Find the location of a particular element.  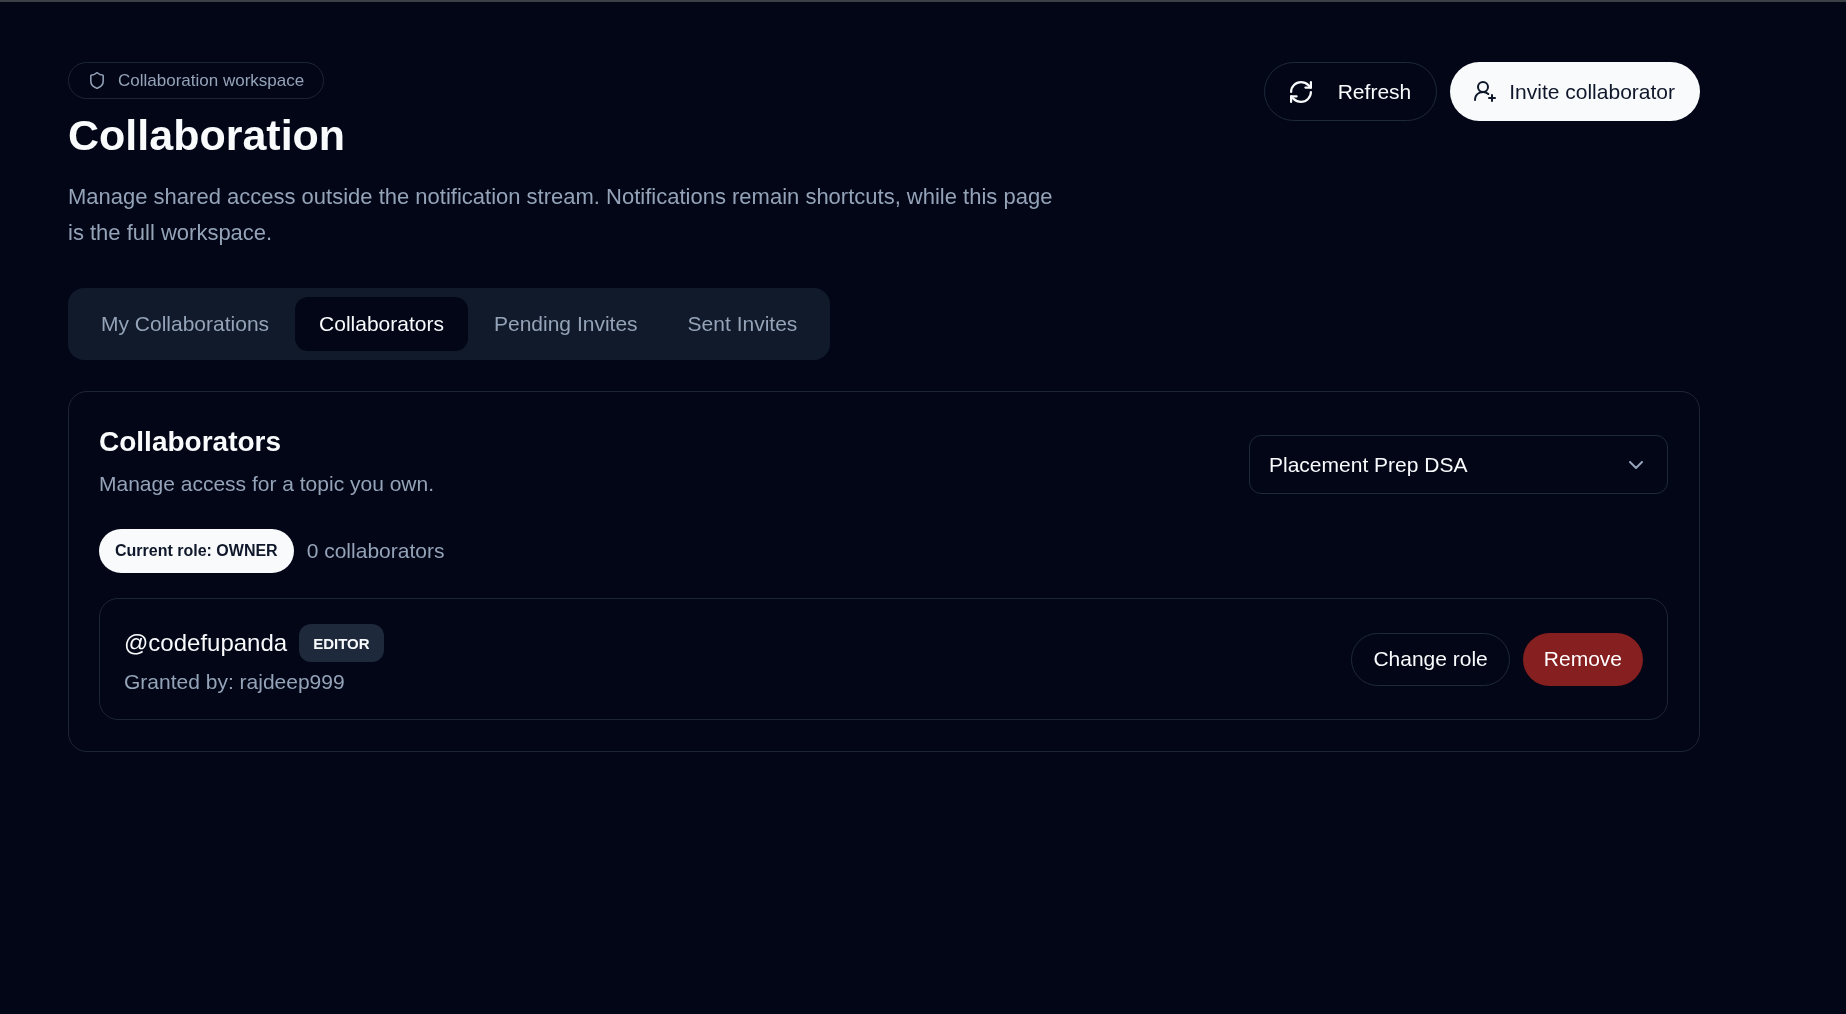

chevron-down-icon is located at coordinates (1636, 464).